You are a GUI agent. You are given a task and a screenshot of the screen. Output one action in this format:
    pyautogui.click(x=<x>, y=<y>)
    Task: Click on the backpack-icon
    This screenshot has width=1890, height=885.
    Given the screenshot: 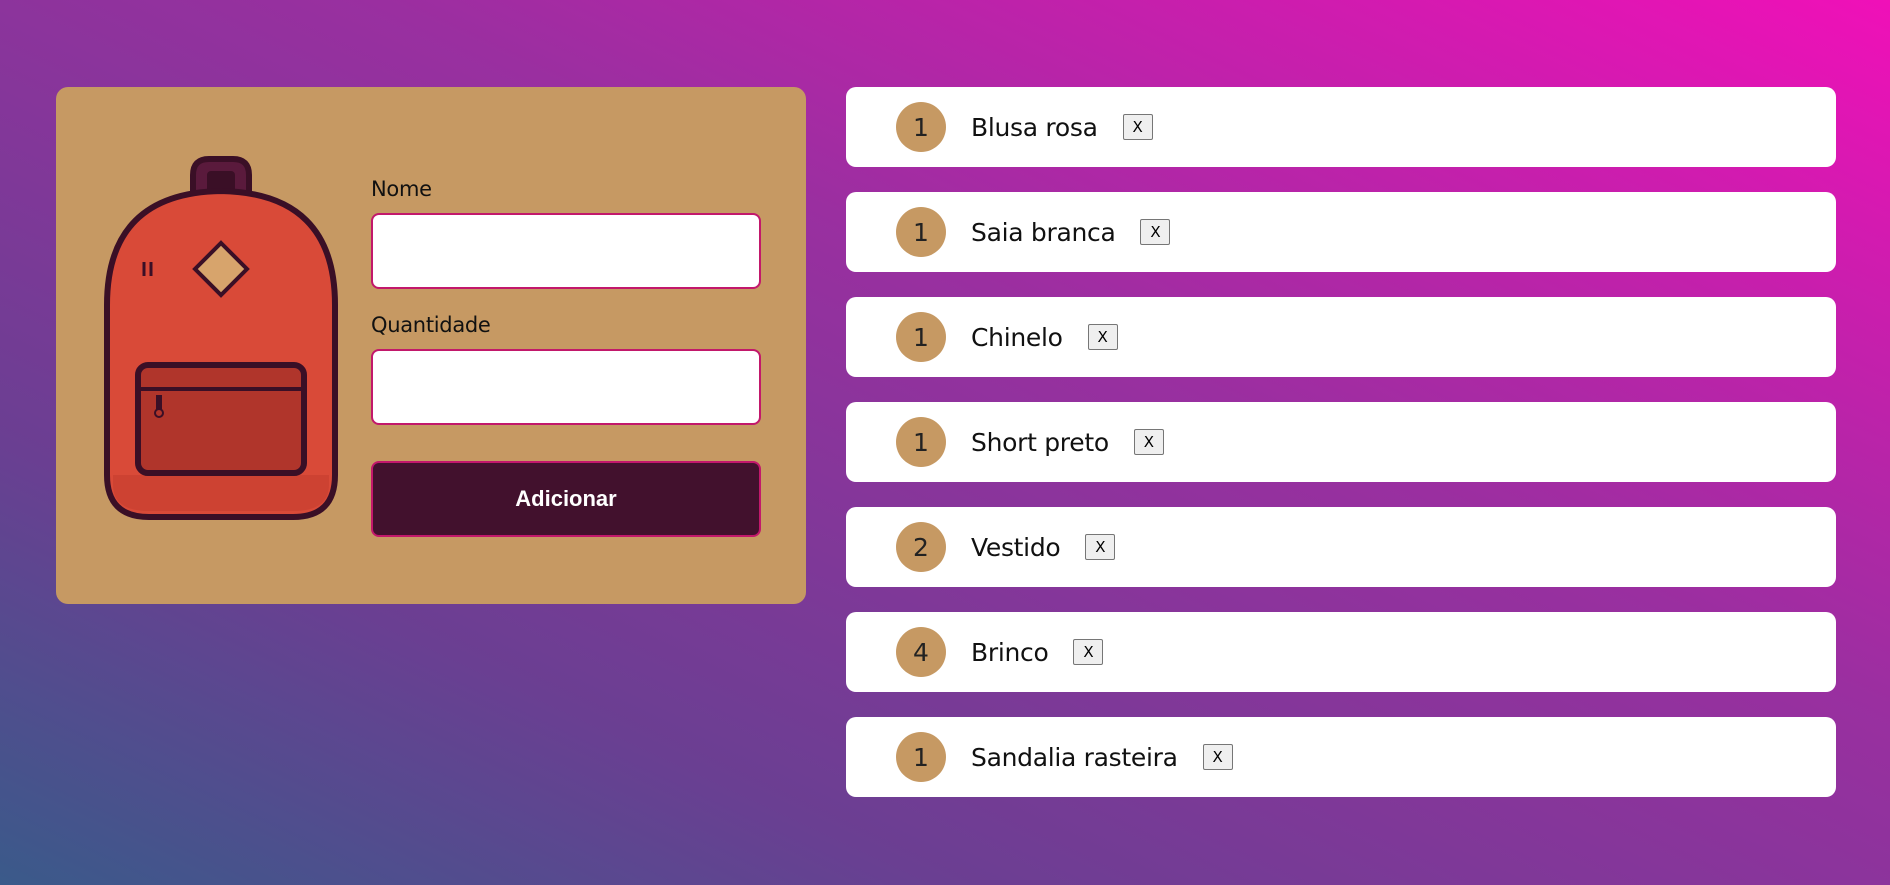 What is the action you would take?
    pyautogui.click(x=221, y=338)
    